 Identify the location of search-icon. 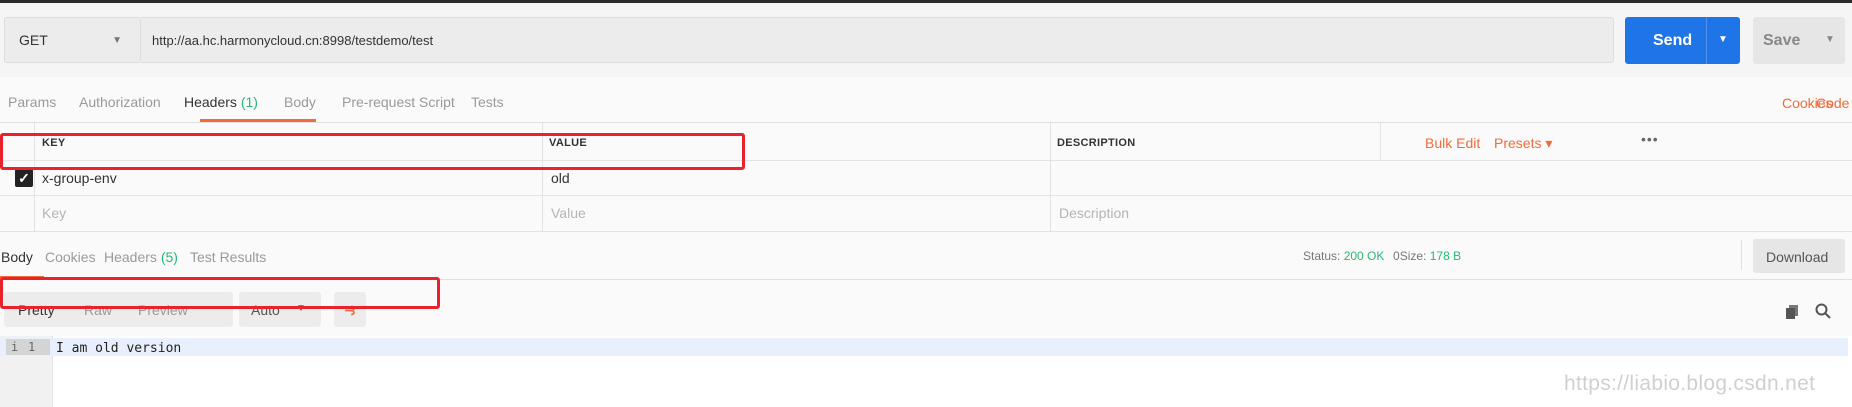
(1823, 311).